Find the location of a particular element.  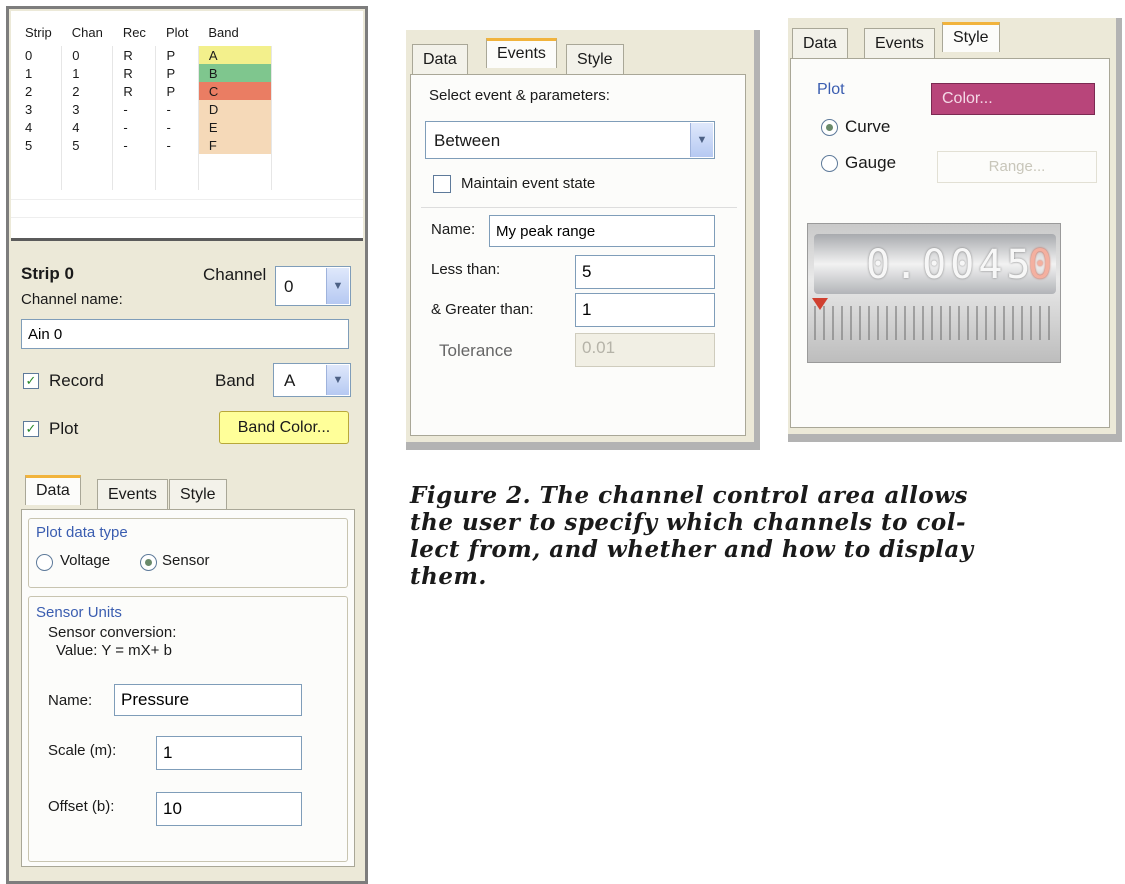

maintain-state-checkbox is located at coordinates (442, 184).